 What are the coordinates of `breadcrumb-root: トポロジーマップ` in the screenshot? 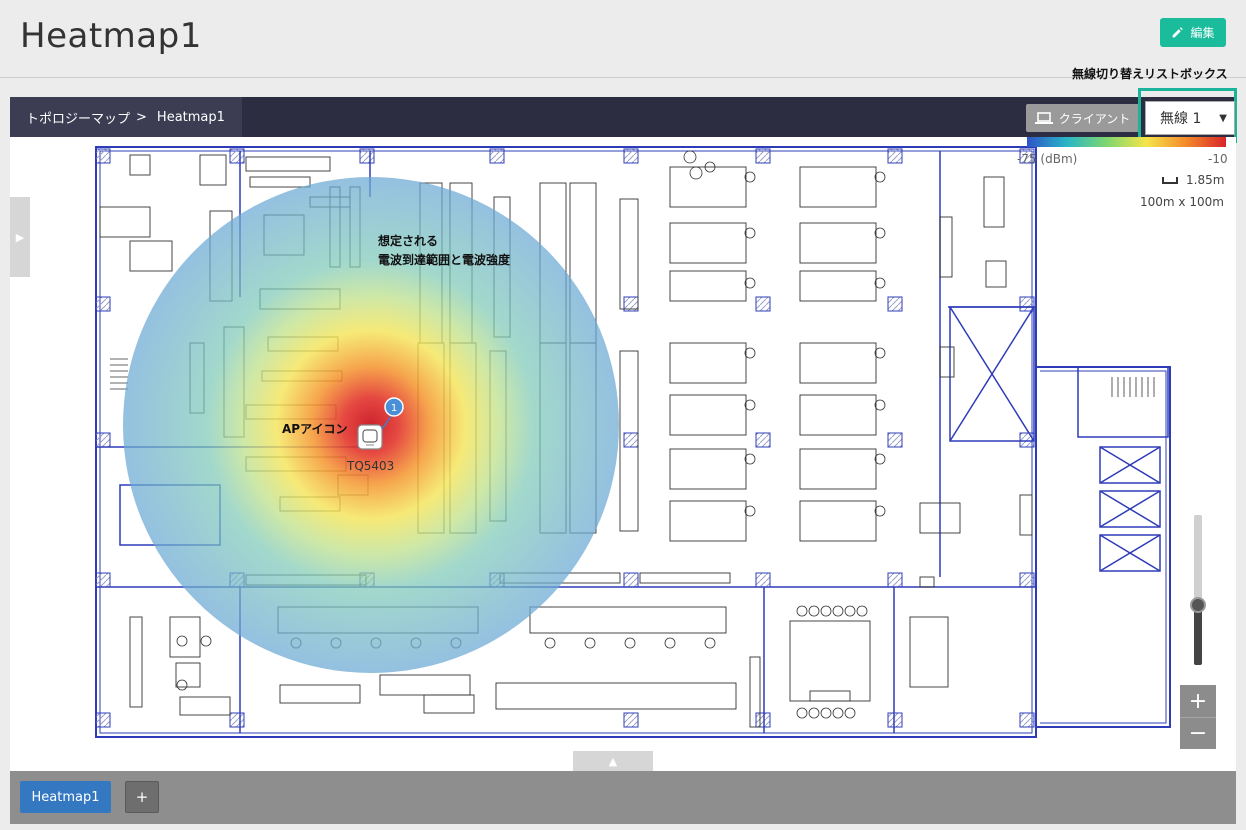 It's located at (78, 117).